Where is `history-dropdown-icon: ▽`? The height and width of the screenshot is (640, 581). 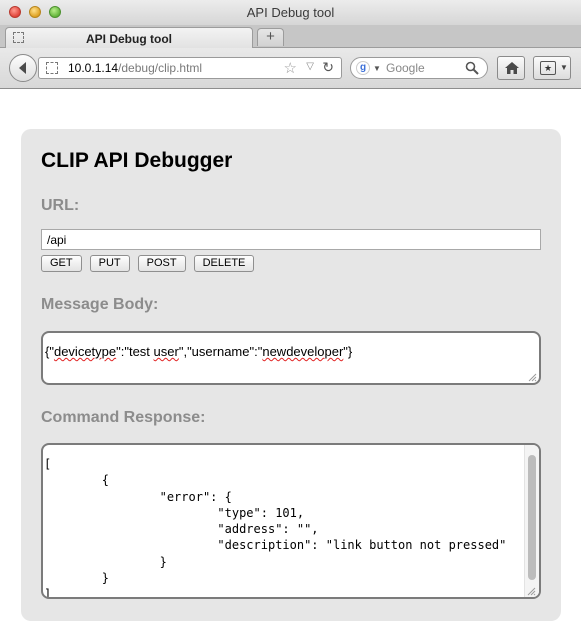 history-dropdown-icon: ▽ is located at coordinates (310, 66).